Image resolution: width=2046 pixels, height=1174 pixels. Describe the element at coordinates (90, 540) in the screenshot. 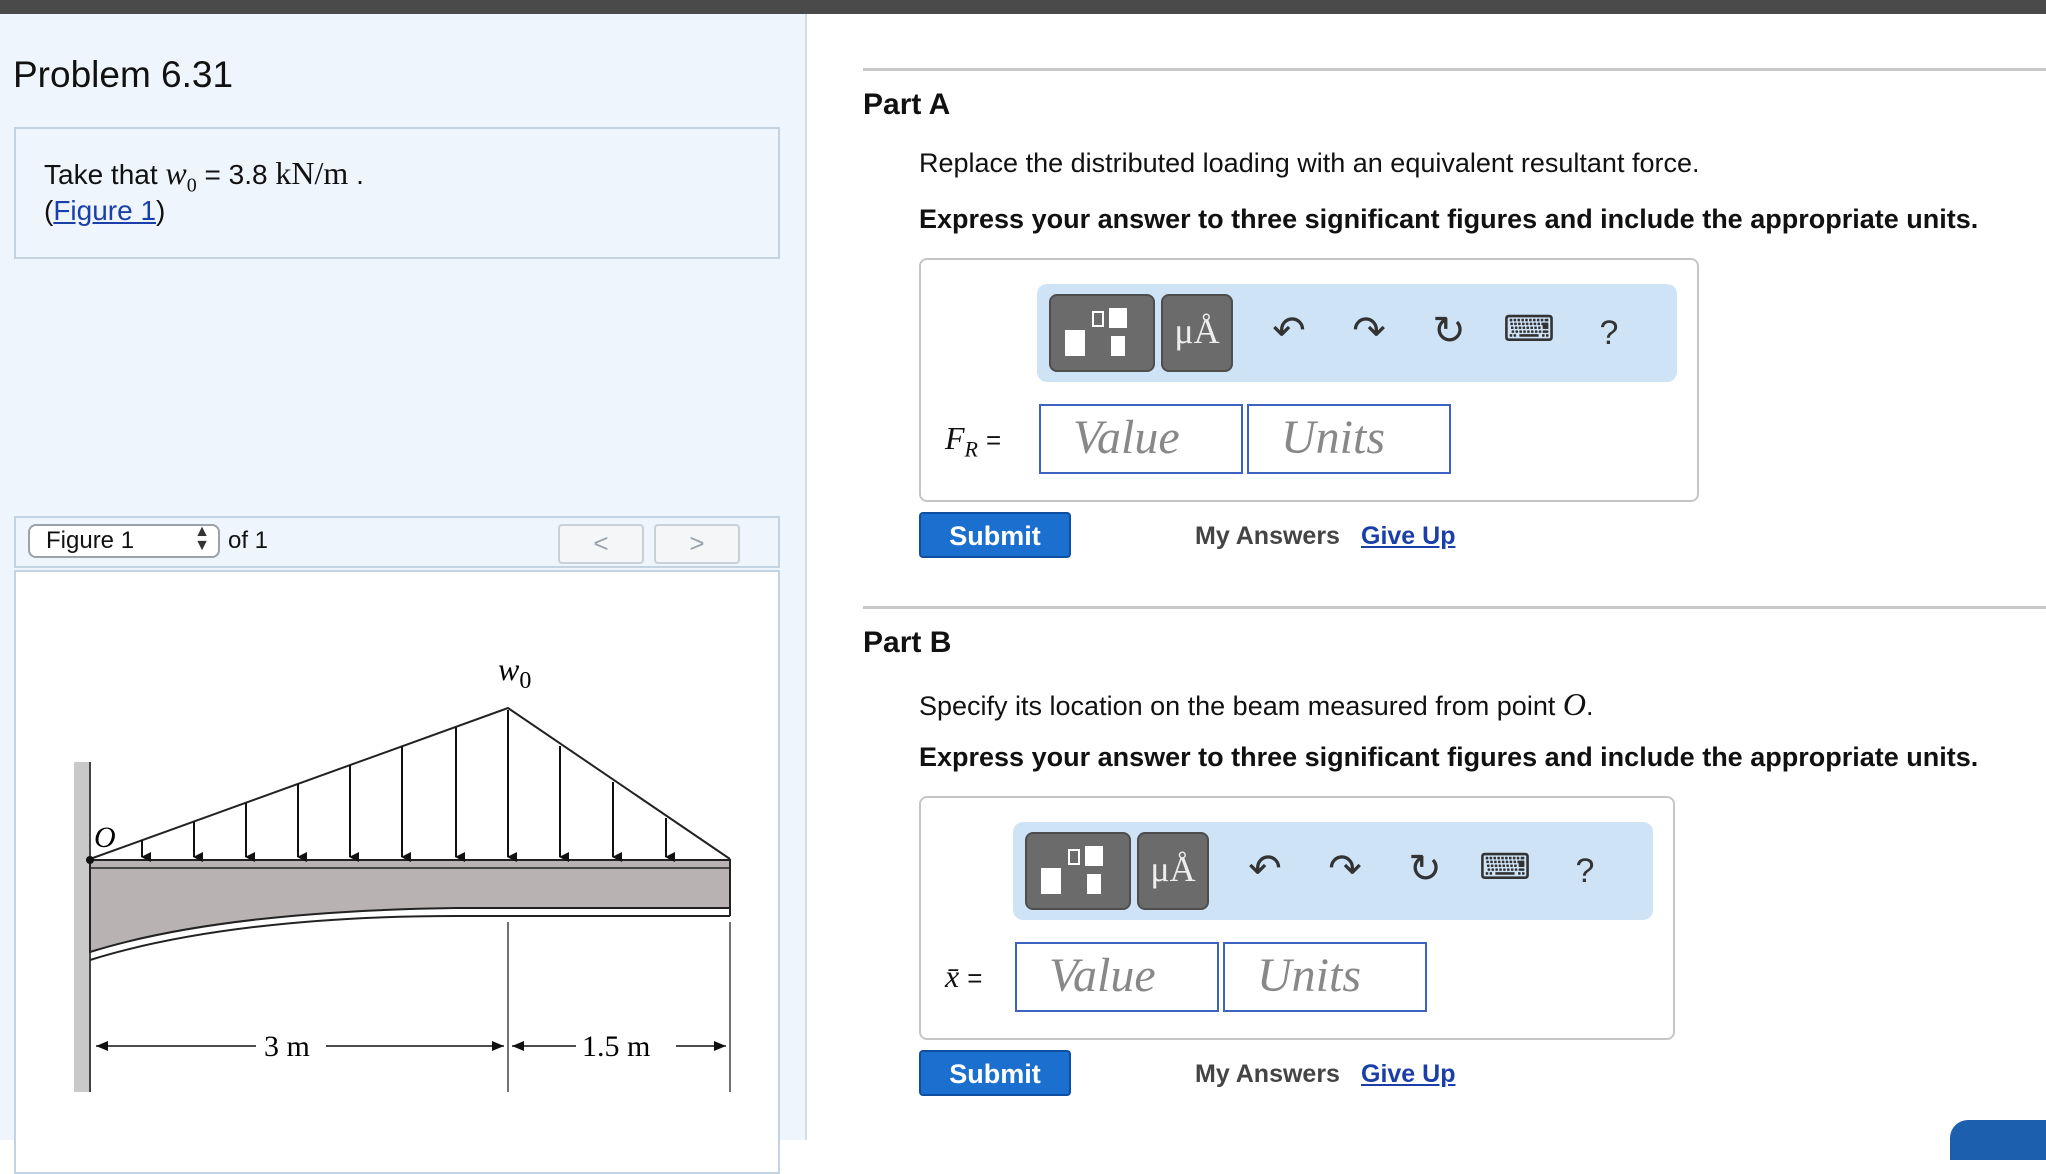

I see `figure-select-value: Figure 1` at that location.